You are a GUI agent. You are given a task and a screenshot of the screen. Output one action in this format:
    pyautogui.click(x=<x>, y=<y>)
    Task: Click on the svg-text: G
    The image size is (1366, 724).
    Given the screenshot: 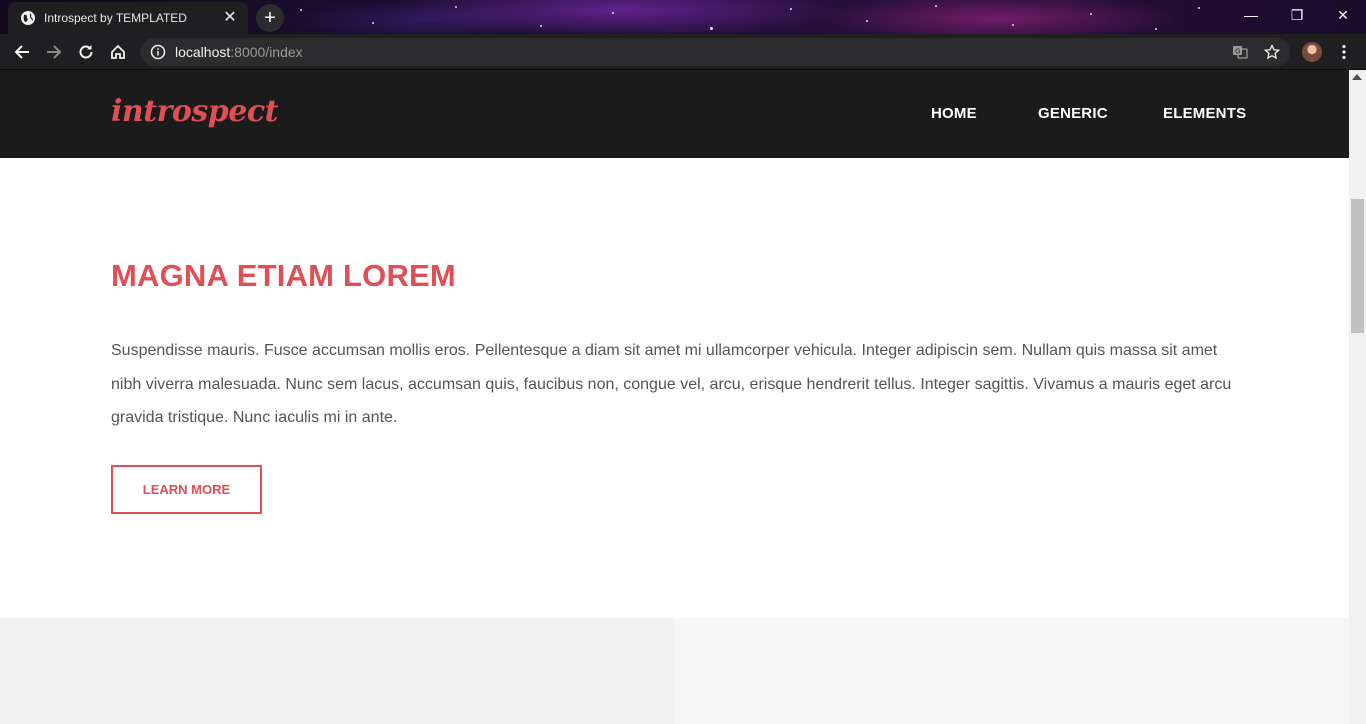 What is the action you would take?
    pyautogui.click(x=1237, y=52)
    